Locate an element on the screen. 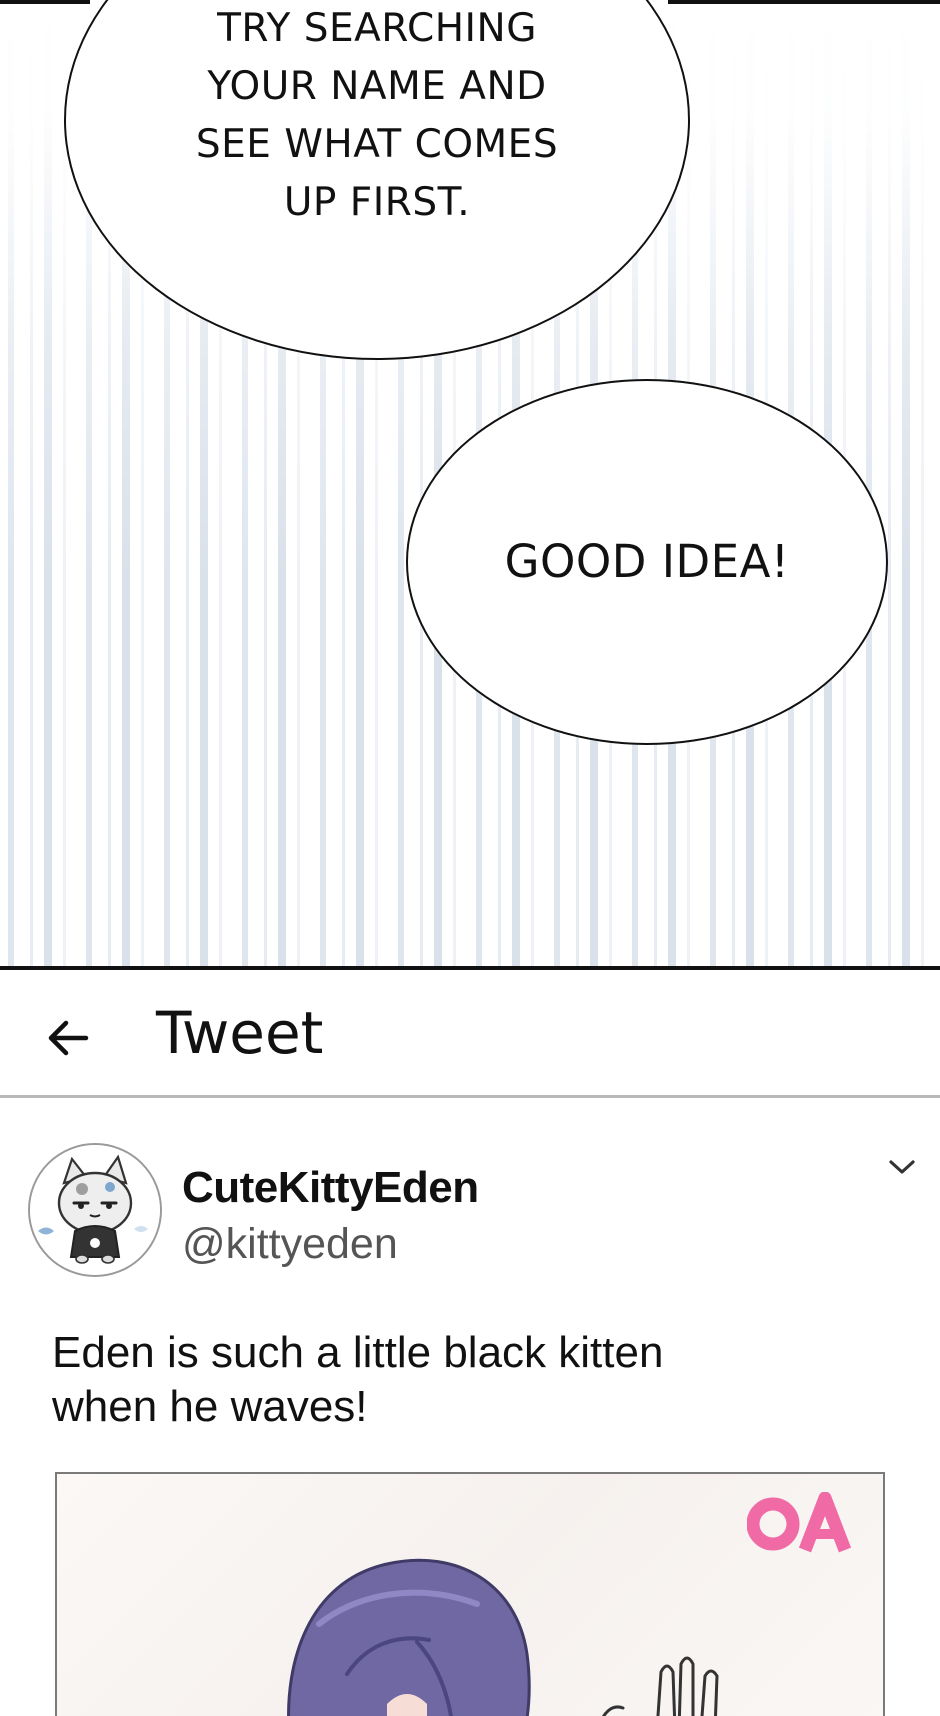 This screenshot has width=940, height=1716. speech-line-4: UP FIRST. is located at coordinates (377, 202).